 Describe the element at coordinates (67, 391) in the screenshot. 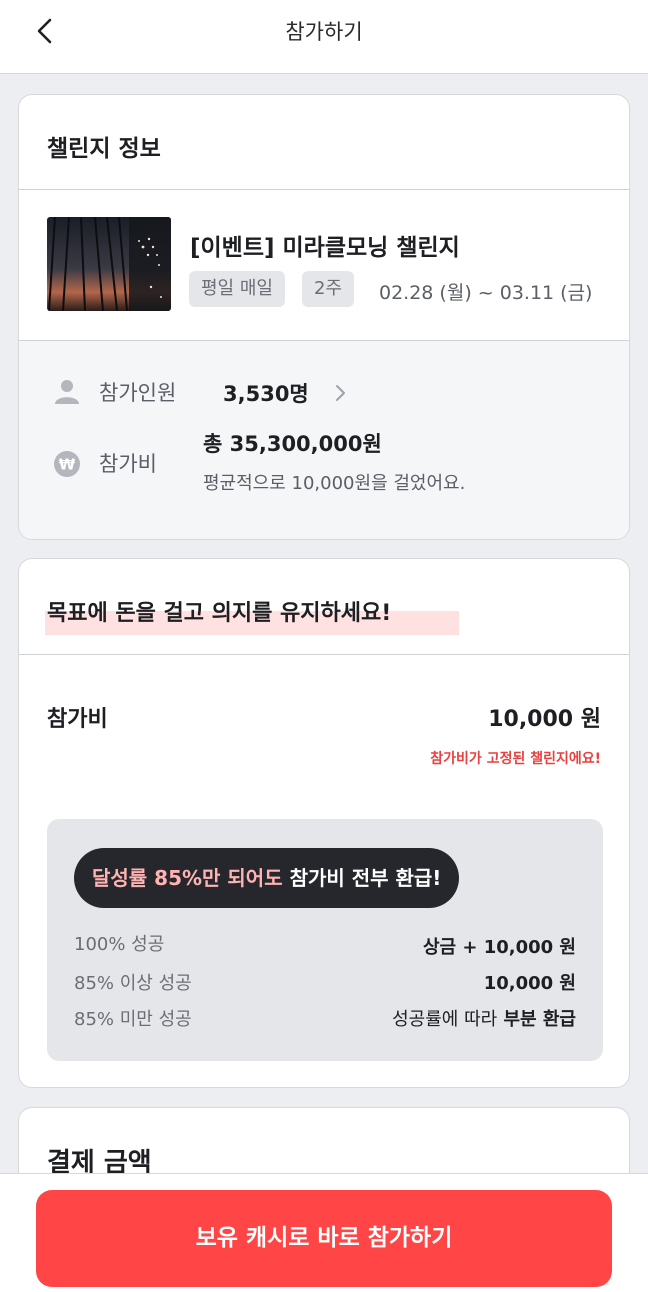

I see `person-icon` at that location.